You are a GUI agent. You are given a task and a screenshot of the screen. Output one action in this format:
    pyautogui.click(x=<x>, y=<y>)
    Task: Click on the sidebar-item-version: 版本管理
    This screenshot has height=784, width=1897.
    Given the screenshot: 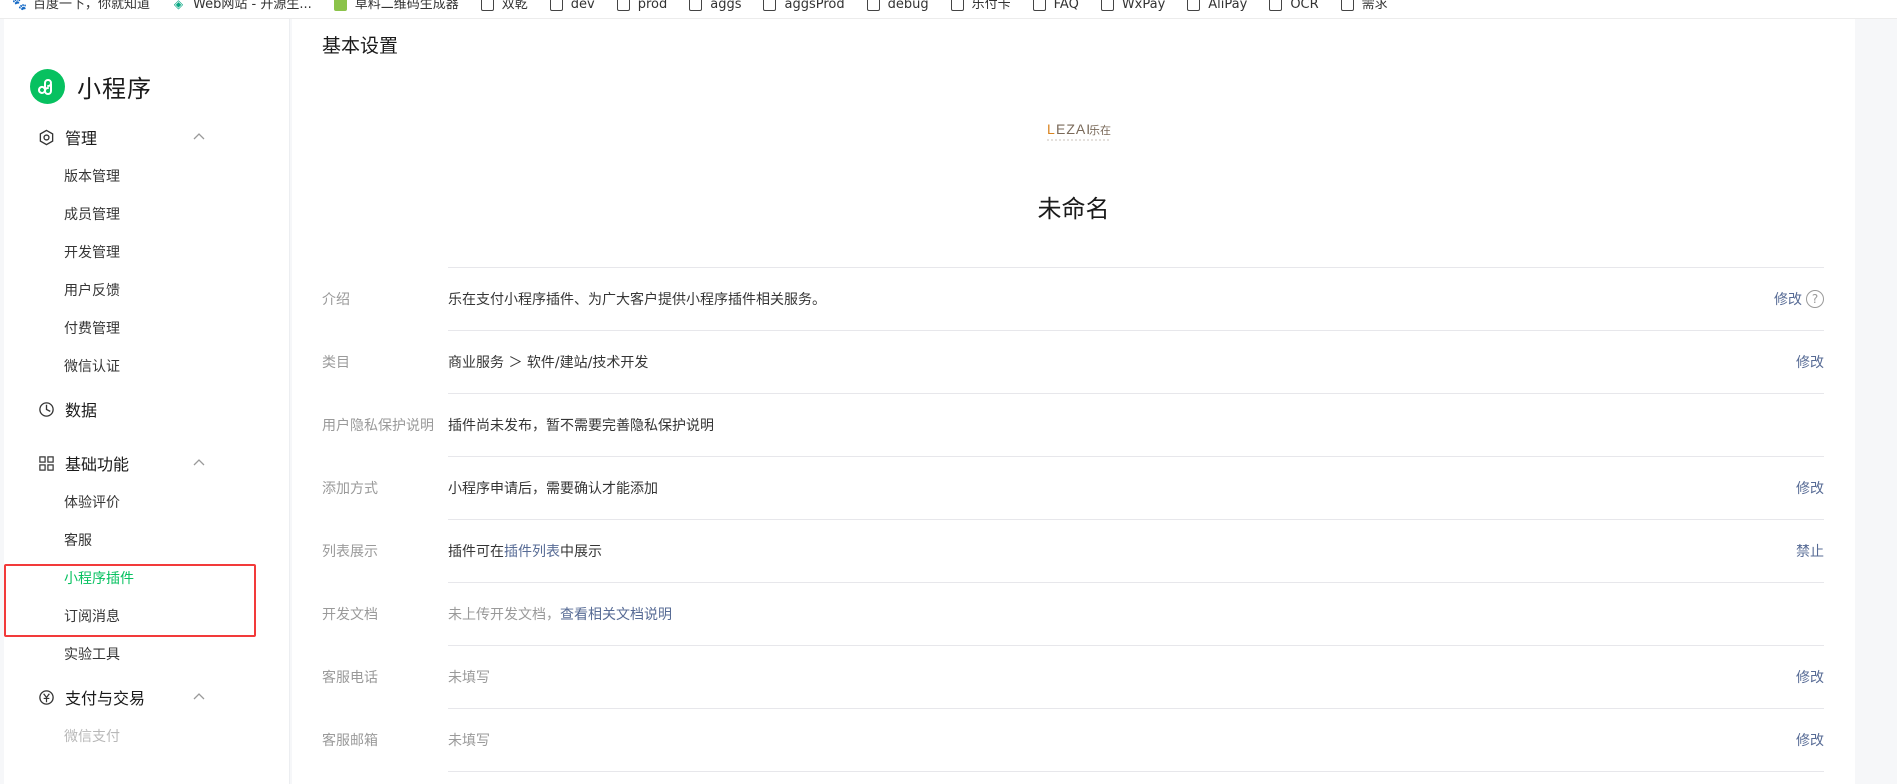 What is the action you would take?
    pyautogui.click(x=92, y=177)
    